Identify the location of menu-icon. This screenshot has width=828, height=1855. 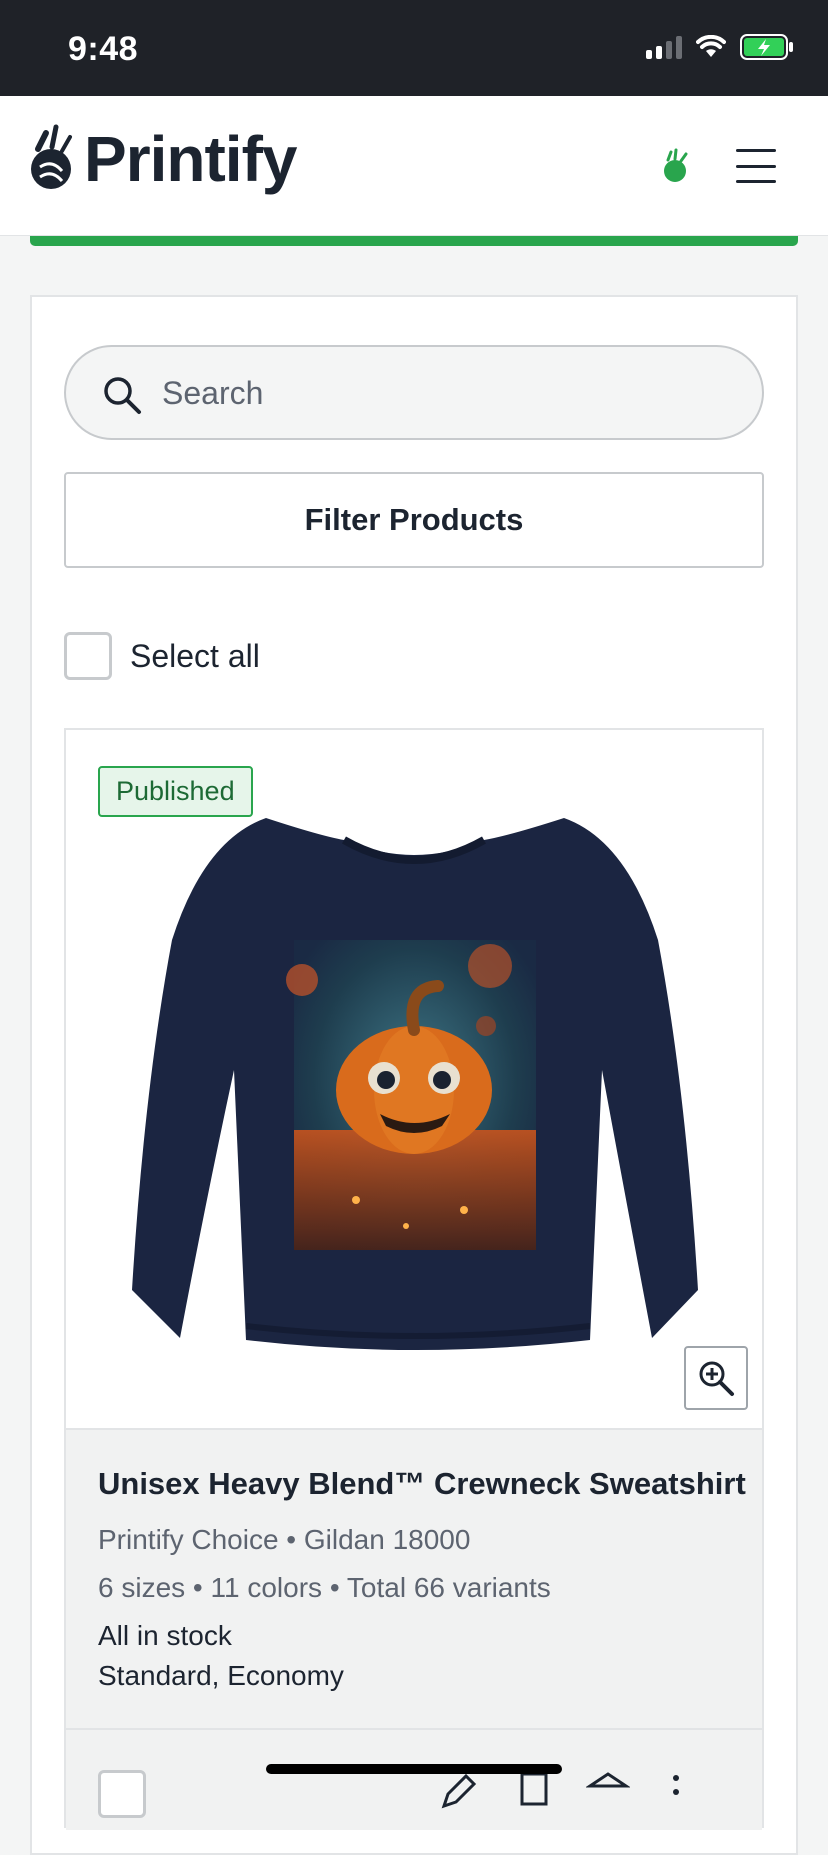
(756, 166).